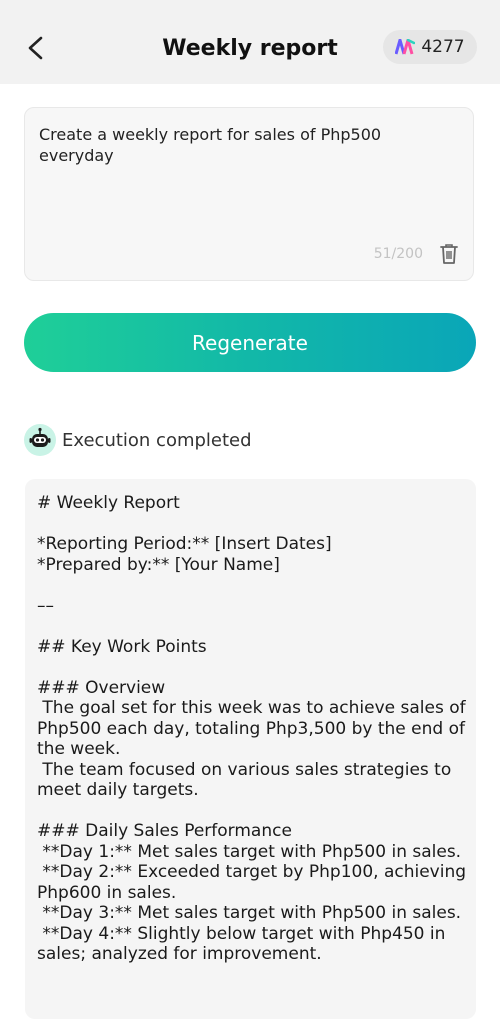 This screenshot has height=1019, width=500. I want to click on execution-status: Execution completed, so click(138, 440).